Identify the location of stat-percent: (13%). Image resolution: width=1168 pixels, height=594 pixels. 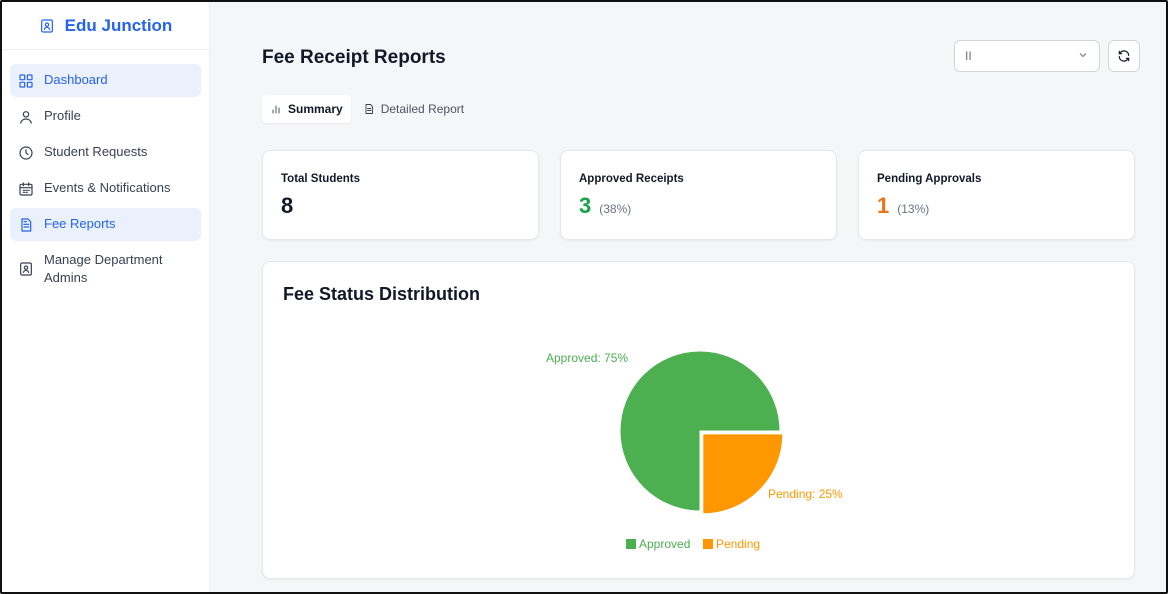
(913, 209).